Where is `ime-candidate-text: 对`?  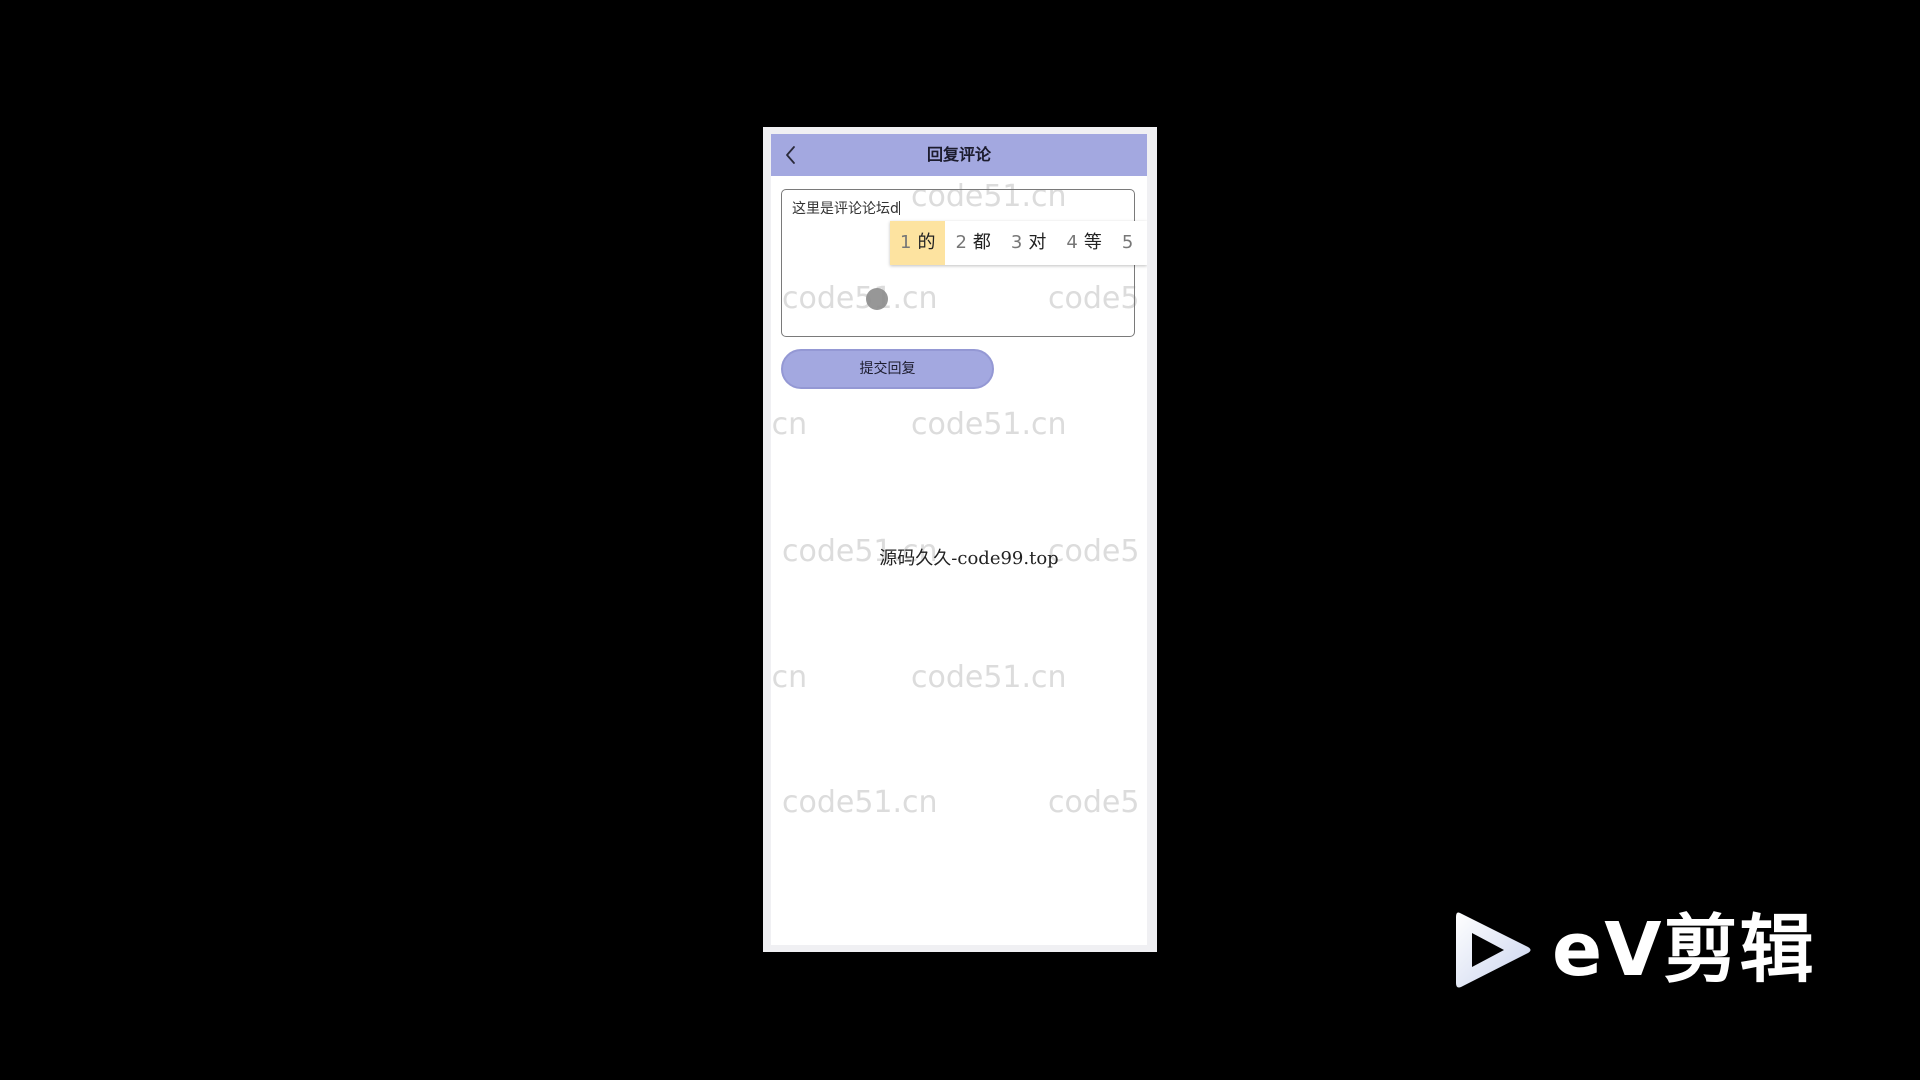 ime-candidate-text: 对 is located at coordinates (1037, 242).